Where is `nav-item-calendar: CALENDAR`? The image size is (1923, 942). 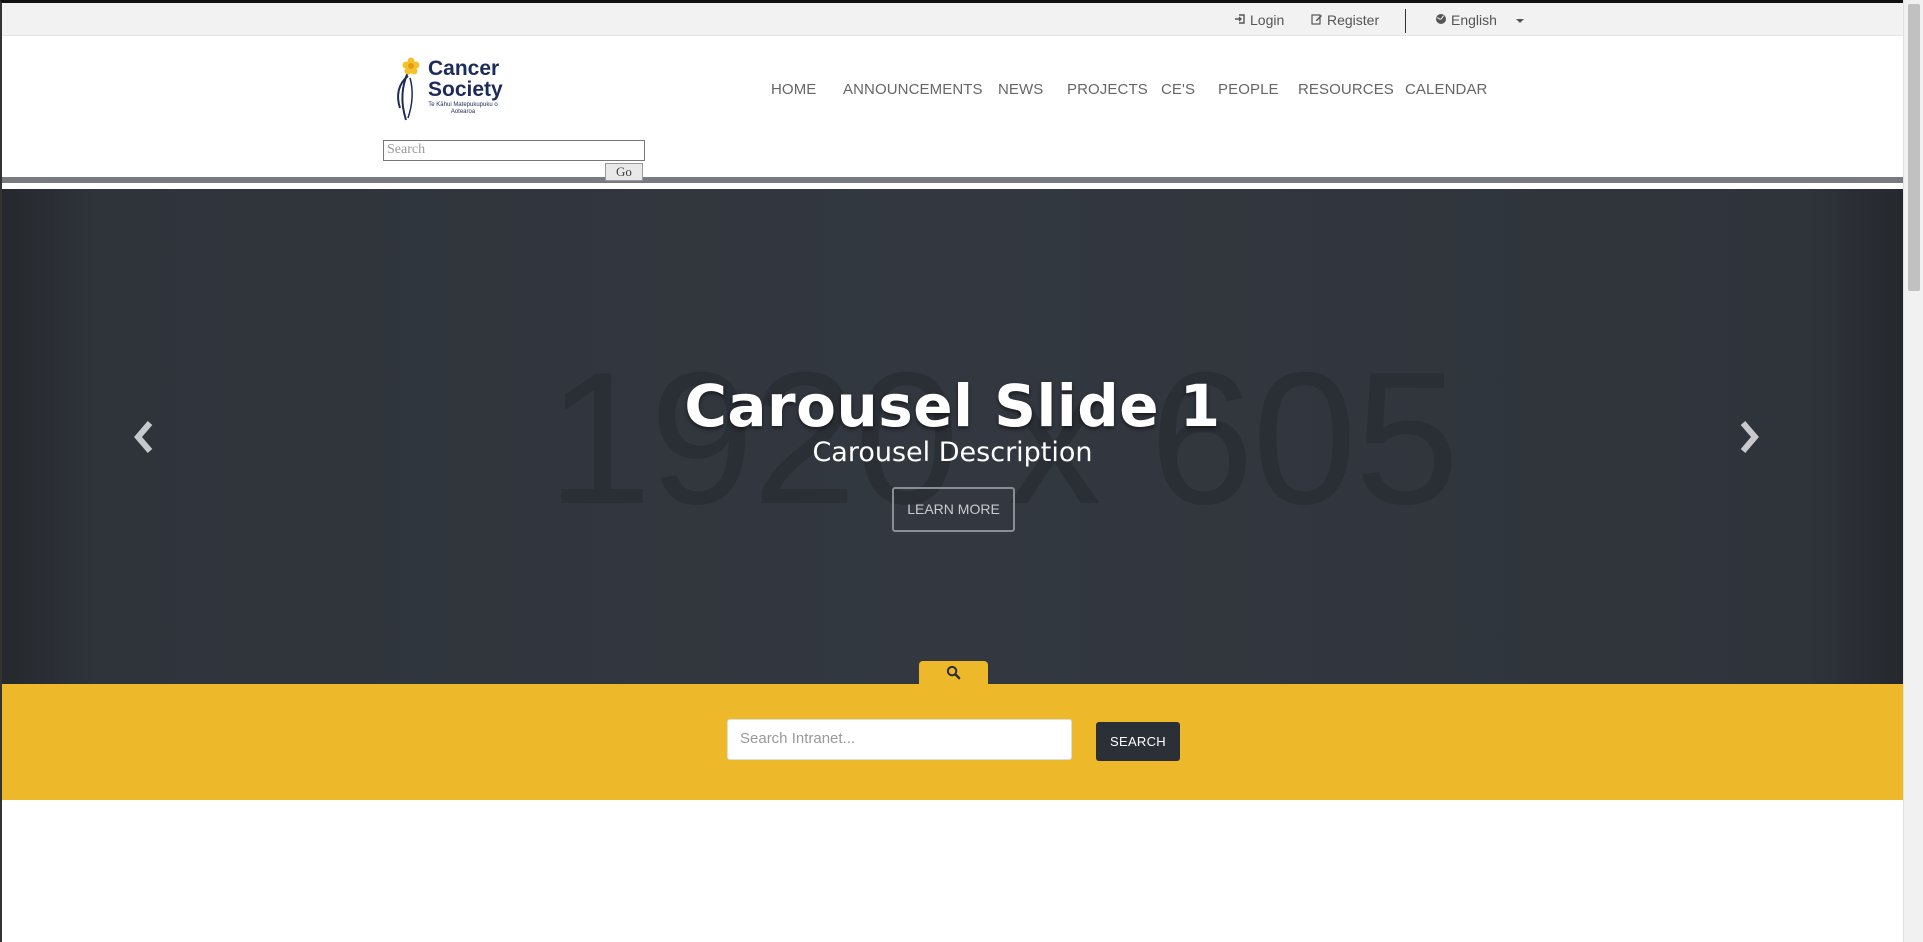
nav-item-calendar: CALENDAR is located at coordinates (1446, 89).